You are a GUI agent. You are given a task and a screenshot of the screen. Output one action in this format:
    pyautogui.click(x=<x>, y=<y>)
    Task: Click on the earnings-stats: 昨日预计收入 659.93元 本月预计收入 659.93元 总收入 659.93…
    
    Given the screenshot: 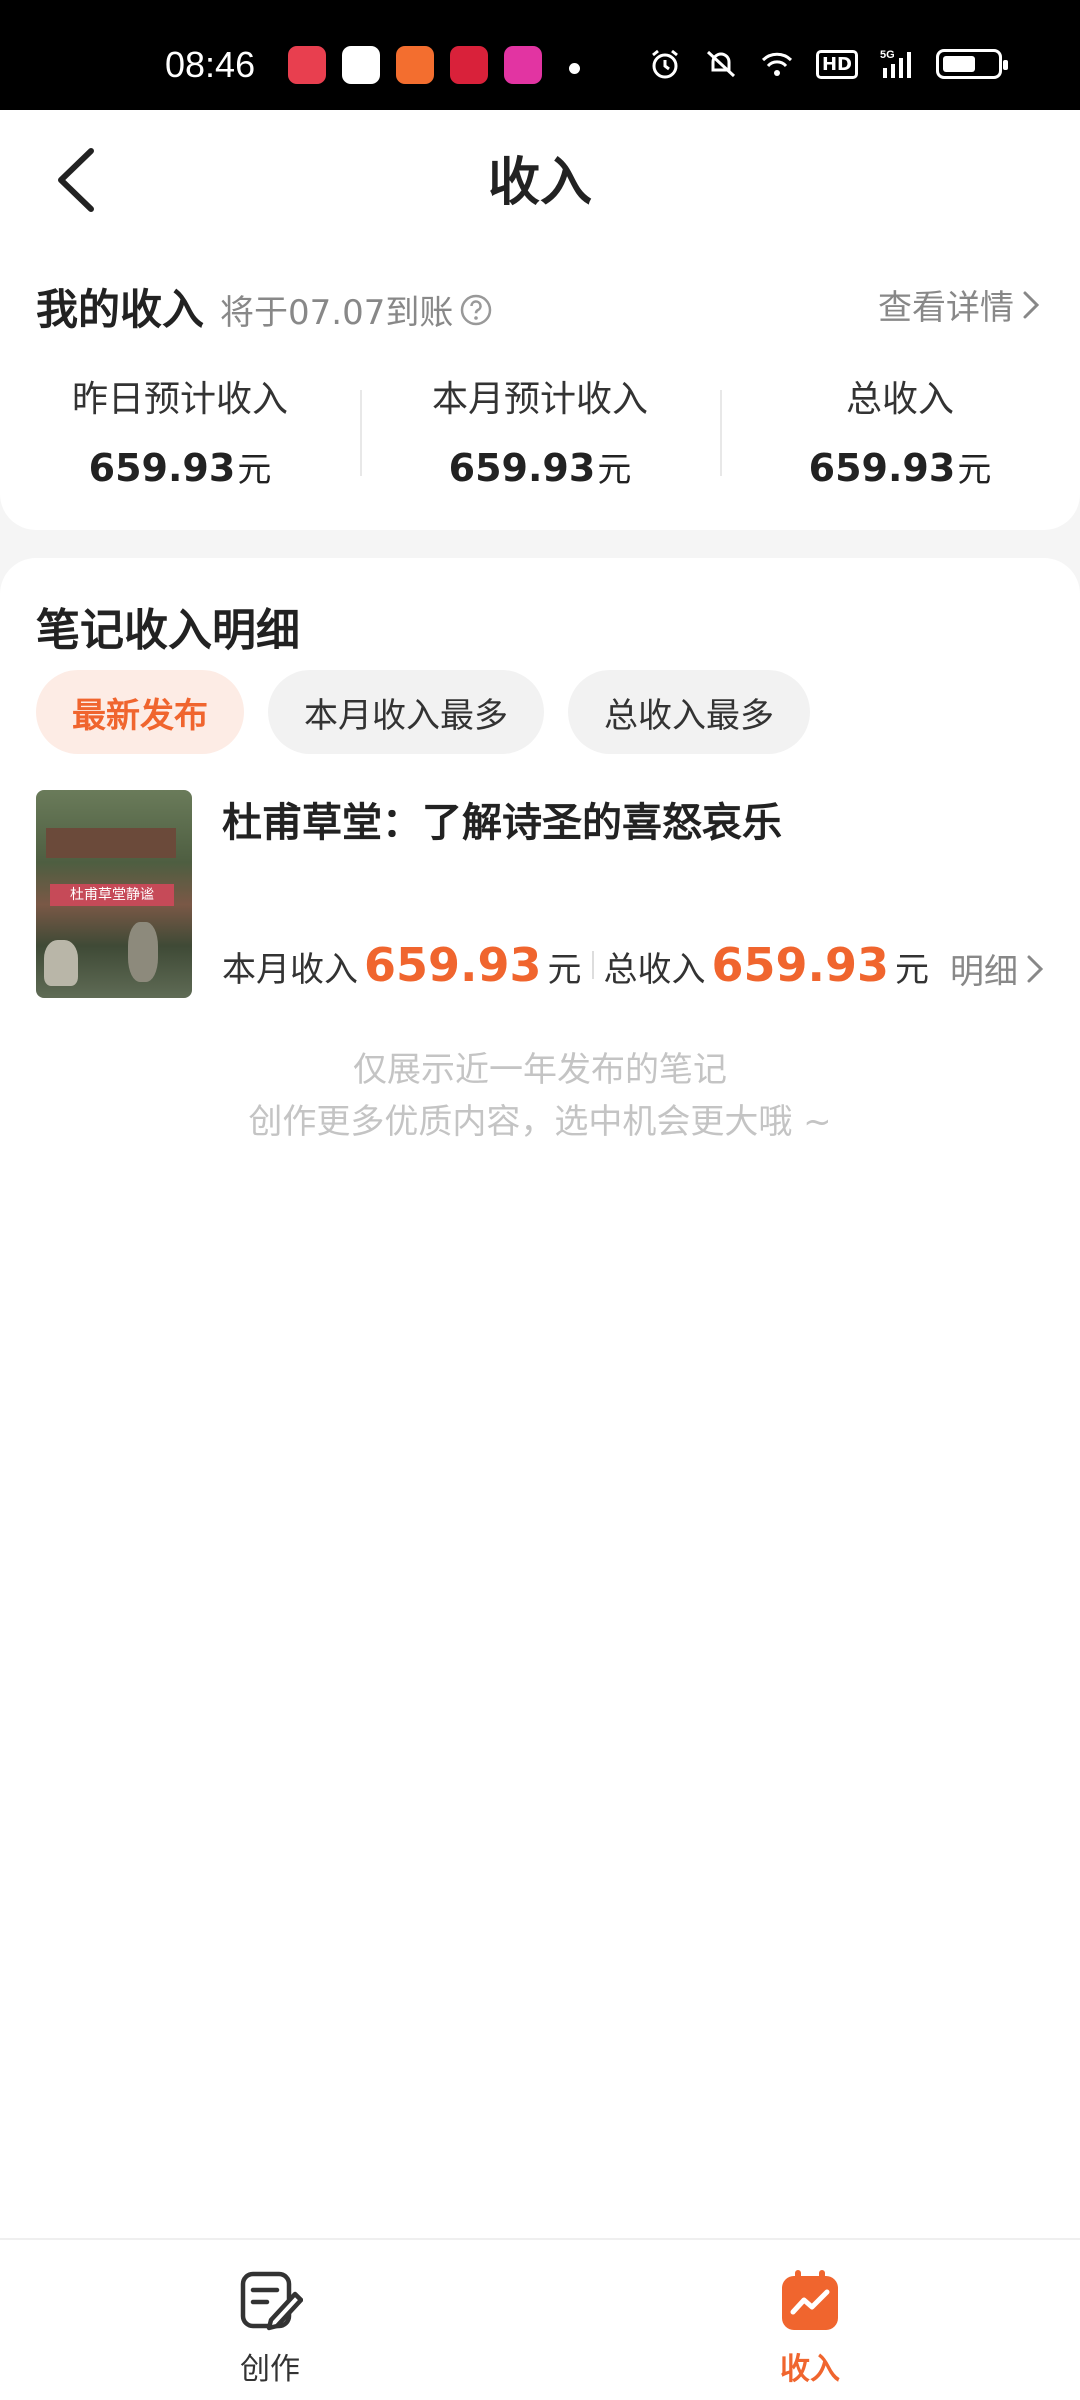 What is the action you would take?
    pyautogui.click(x=540, y=430)
    